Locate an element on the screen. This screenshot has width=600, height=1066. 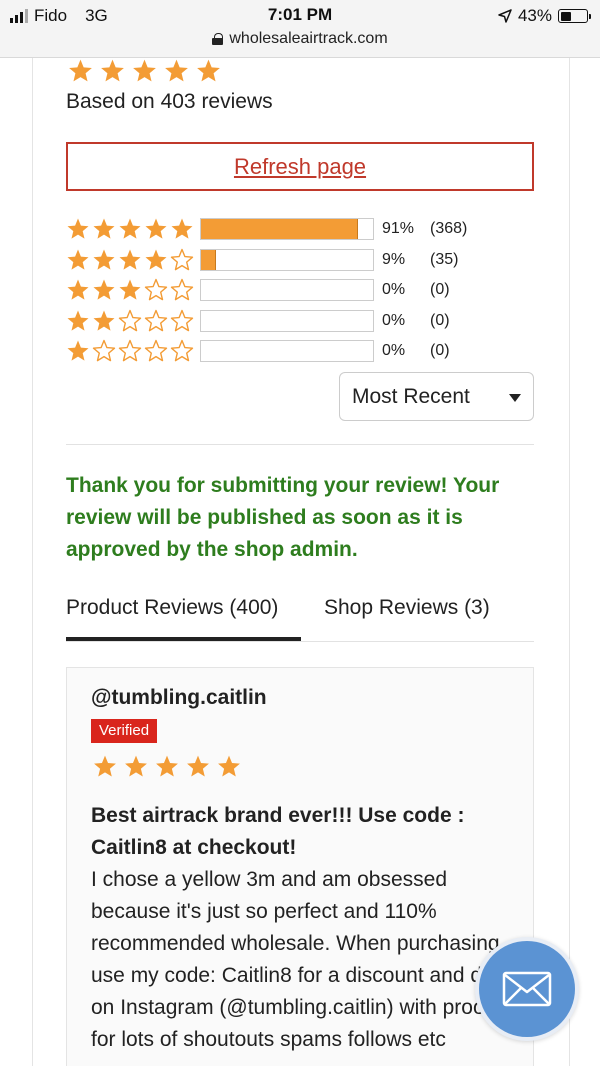
tab-product-reviews: Product Reviews (400) is located at coordinates (172, 608).